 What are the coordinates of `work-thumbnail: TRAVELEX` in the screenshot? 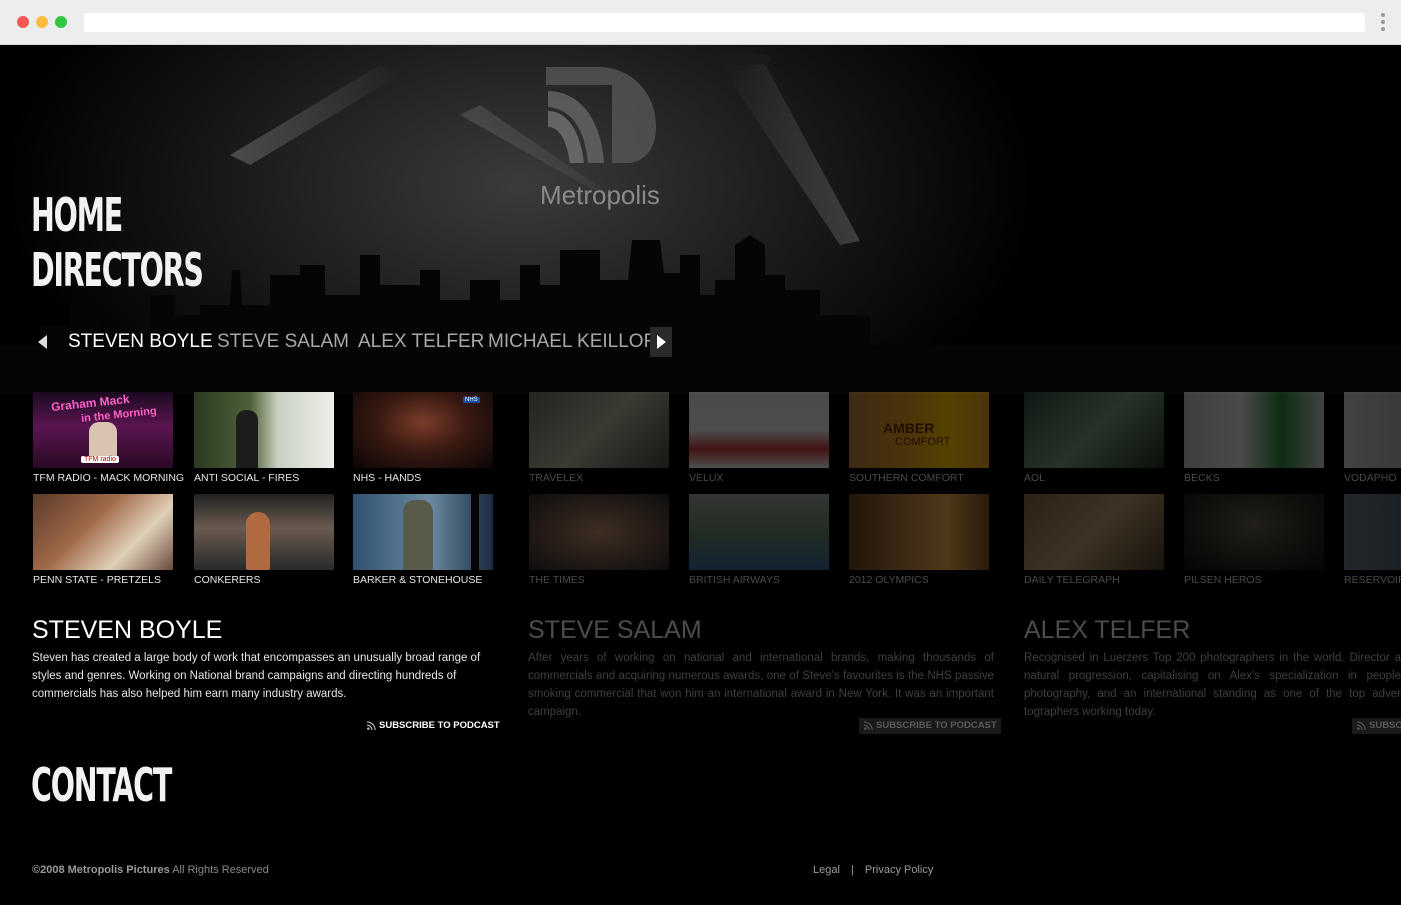 It's located at (599, 438).